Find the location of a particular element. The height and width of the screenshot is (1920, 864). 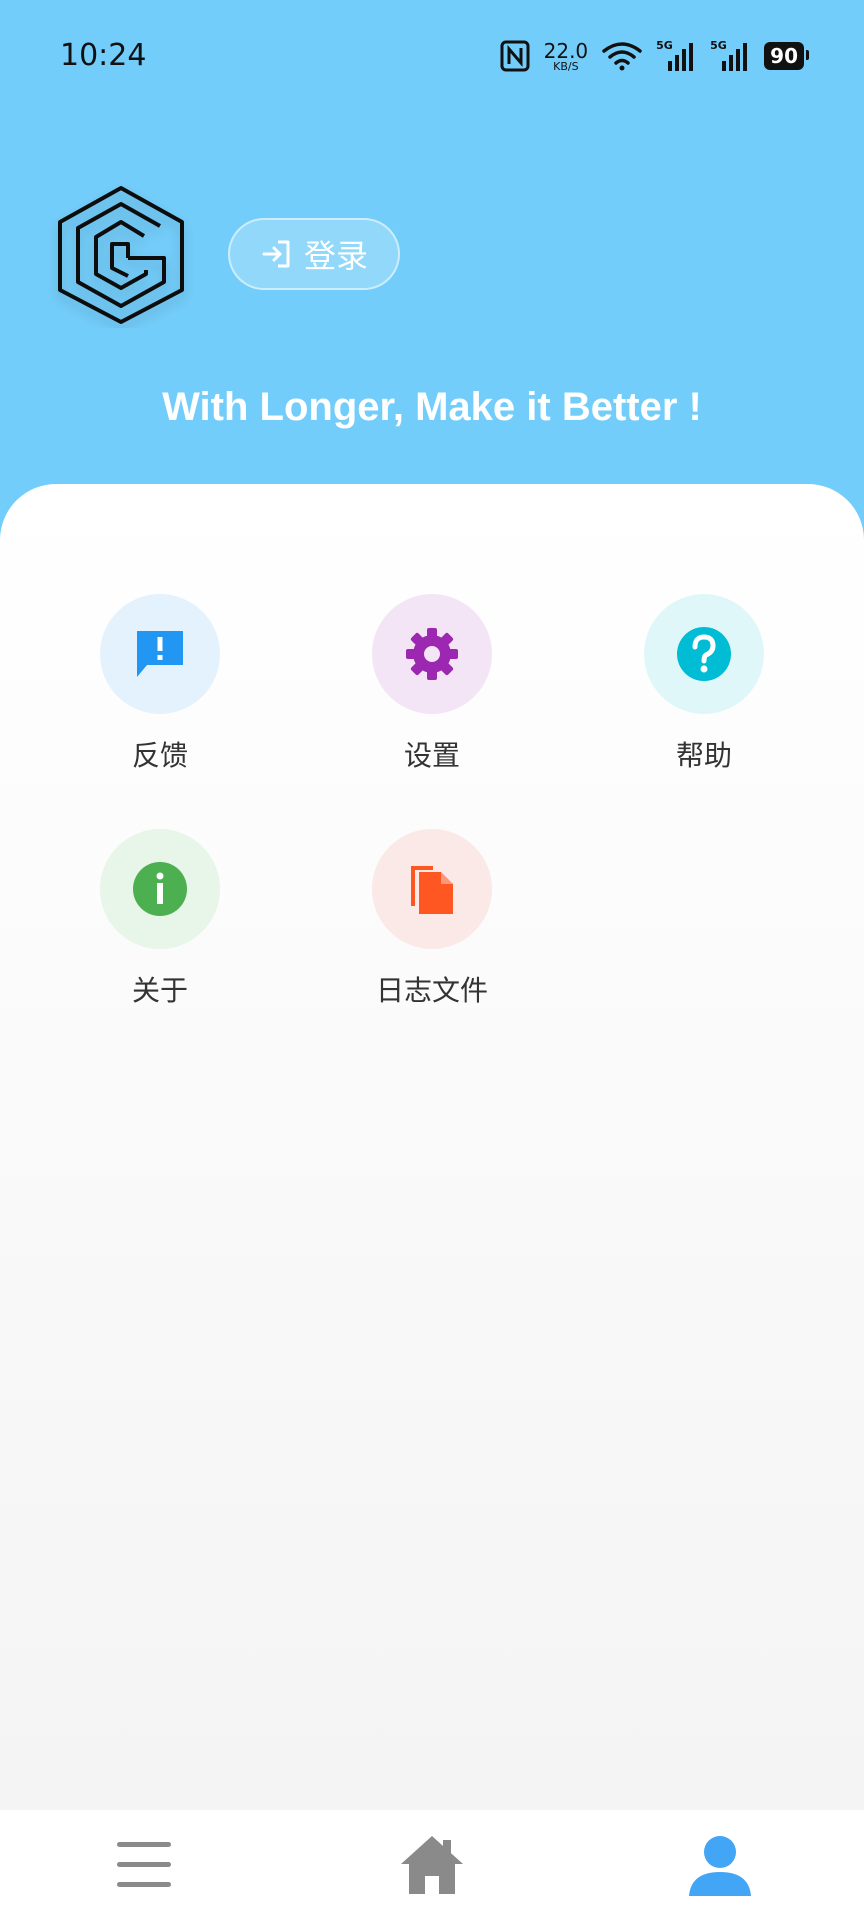

login-button: 登录 is located at coordinates (314, 254).